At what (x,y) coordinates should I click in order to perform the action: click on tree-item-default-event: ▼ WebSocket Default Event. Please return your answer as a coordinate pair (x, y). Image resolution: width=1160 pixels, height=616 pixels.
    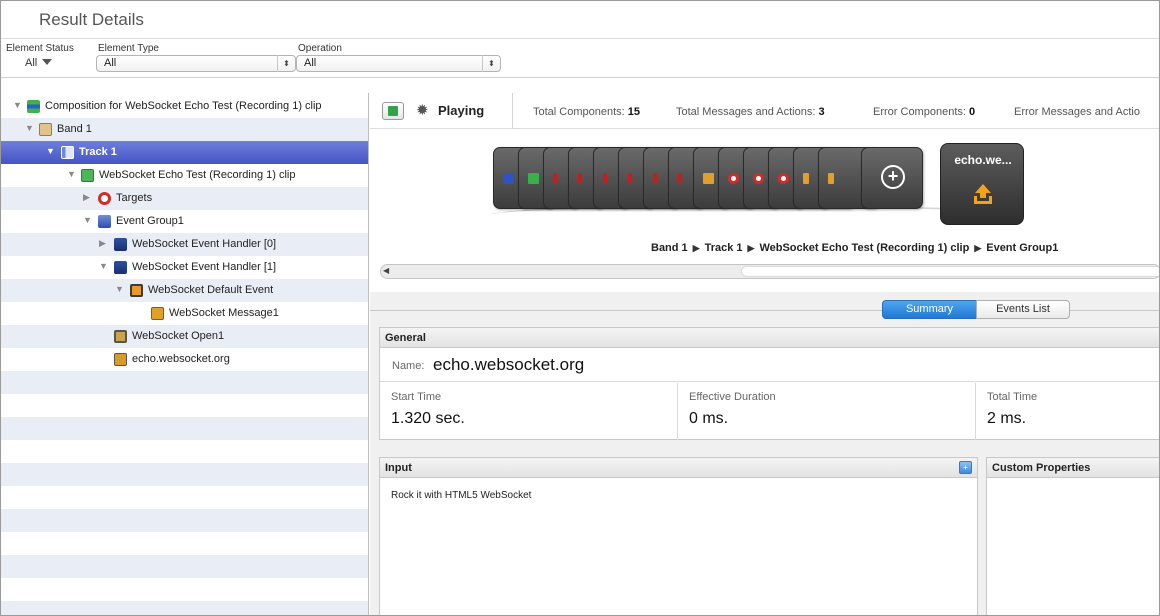
    Looking at the image, I should click on (184, 290).